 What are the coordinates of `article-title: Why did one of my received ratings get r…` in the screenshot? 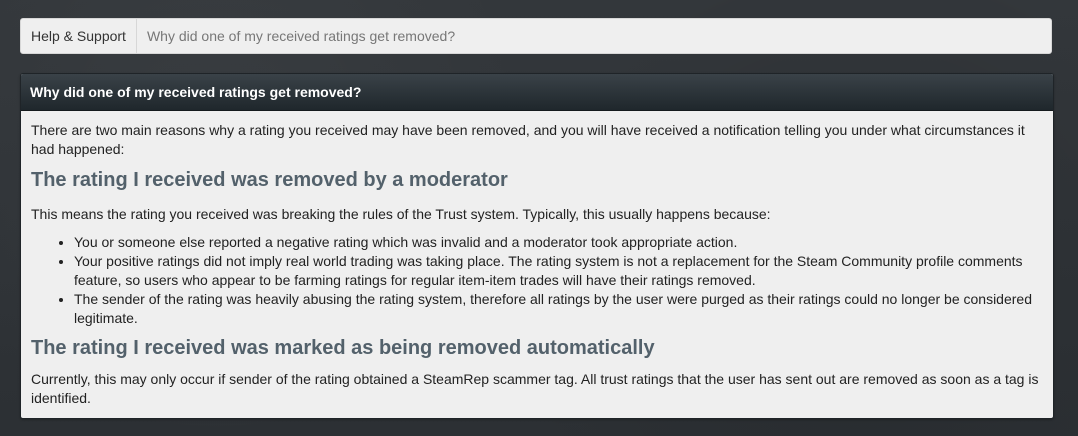 It's located at (537, 92).